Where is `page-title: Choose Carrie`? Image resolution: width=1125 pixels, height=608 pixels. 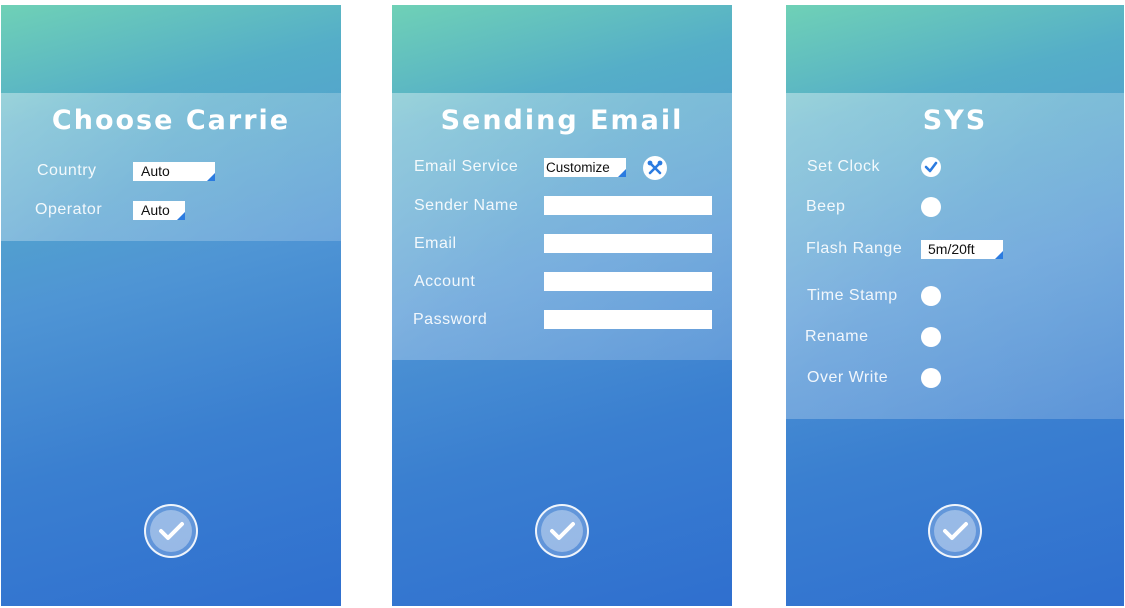 page-title: Choose Carrie is located at coordinates (171, 120).